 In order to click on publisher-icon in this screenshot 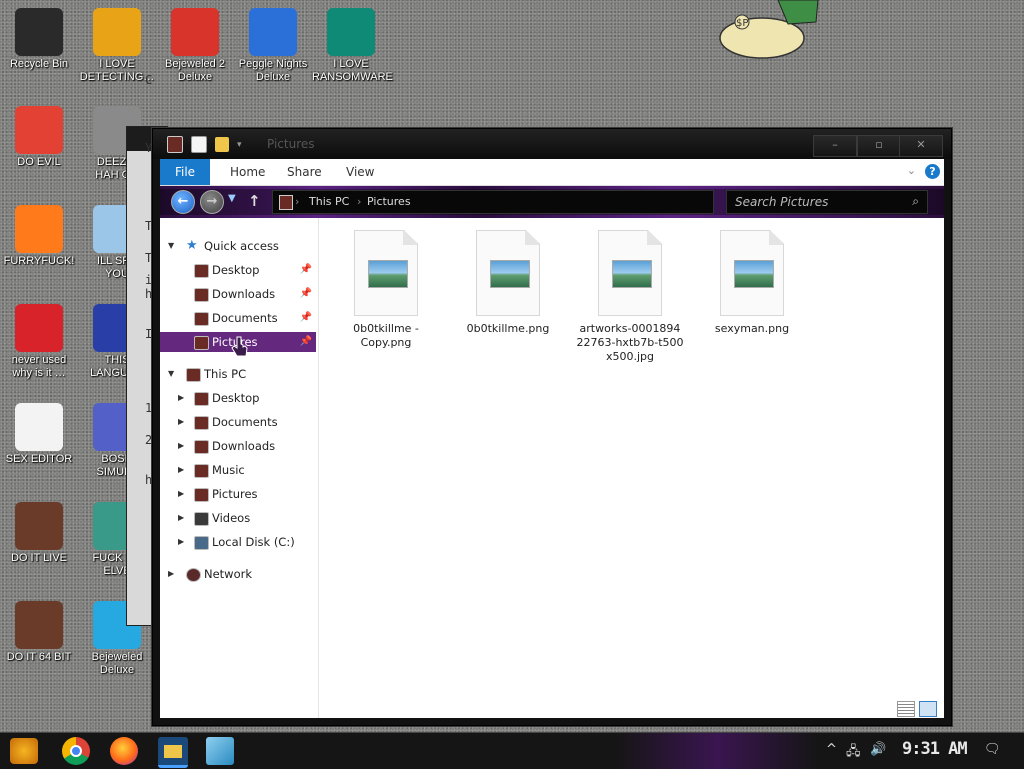, I will do `click(351, 32)`.